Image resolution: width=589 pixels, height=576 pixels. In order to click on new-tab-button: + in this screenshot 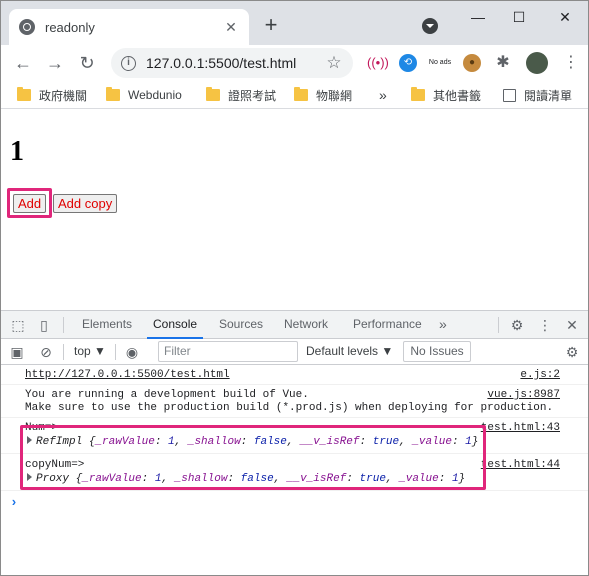, I will do `click(271, 25)`.